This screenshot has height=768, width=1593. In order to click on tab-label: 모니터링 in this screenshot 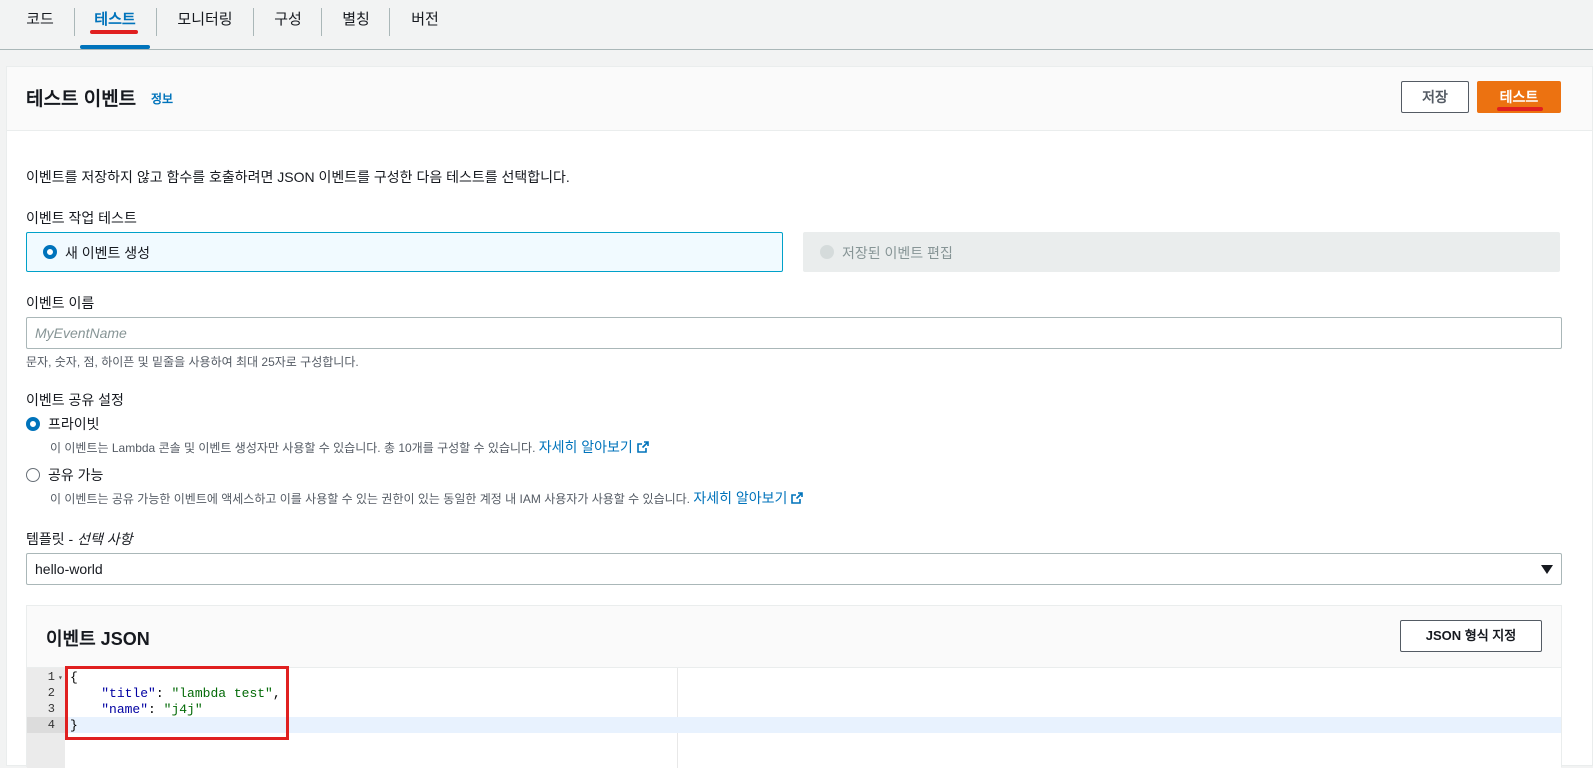, I will do `click(205, 19)`.